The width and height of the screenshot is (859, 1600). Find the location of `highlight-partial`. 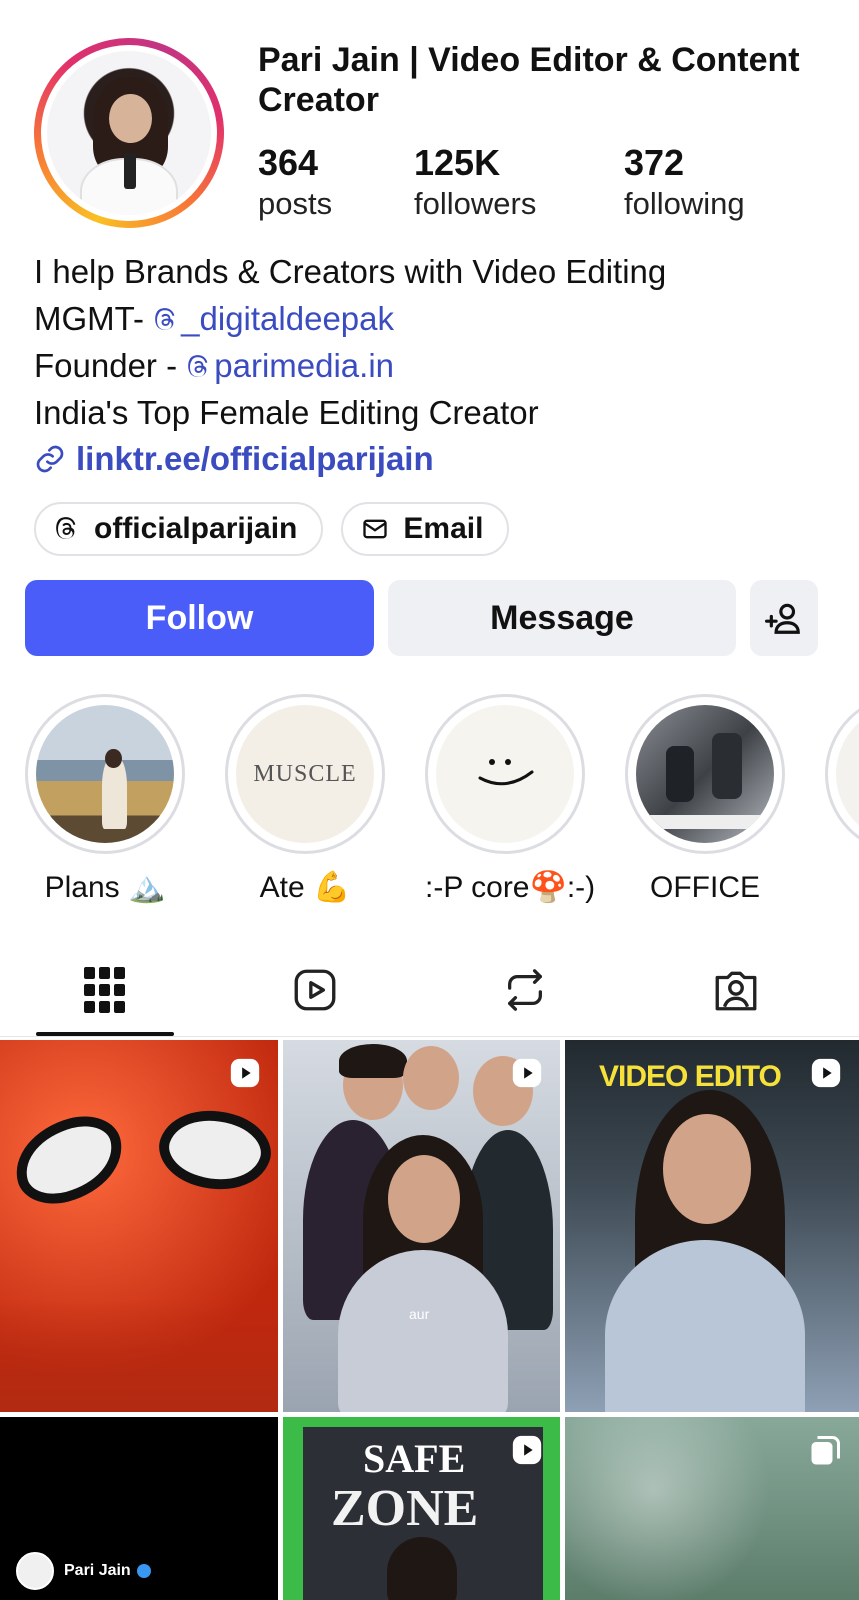

highlight-partial is located at coordinates (842, 774).